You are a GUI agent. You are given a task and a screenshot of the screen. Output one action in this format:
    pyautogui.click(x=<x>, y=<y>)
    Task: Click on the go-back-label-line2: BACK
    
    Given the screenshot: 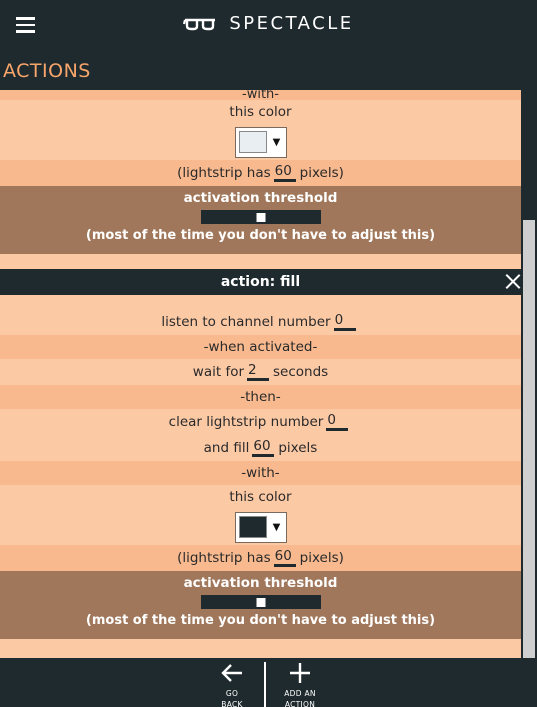 What is the action you would take?
    pyautogui.click(x=232, y=703)
    